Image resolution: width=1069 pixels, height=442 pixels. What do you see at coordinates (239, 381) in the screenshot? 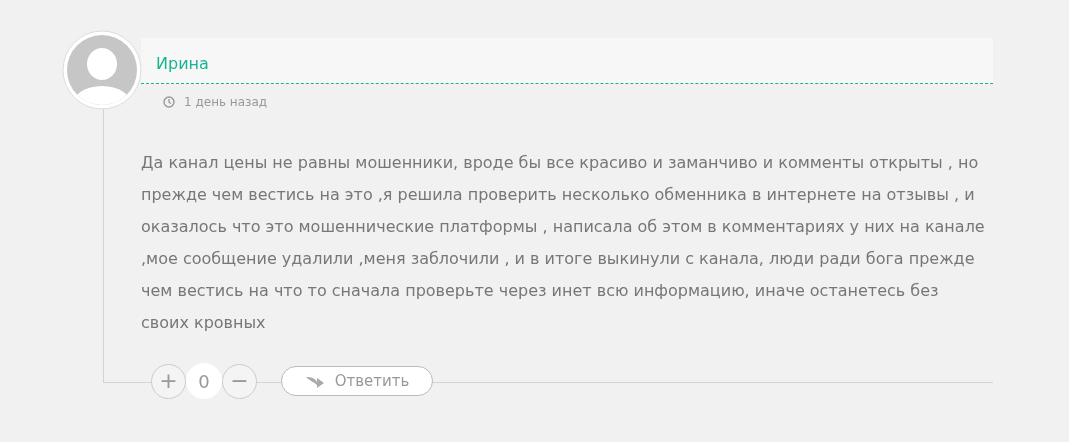
I see `downvote-button: −` at bounding box center [239, 381].